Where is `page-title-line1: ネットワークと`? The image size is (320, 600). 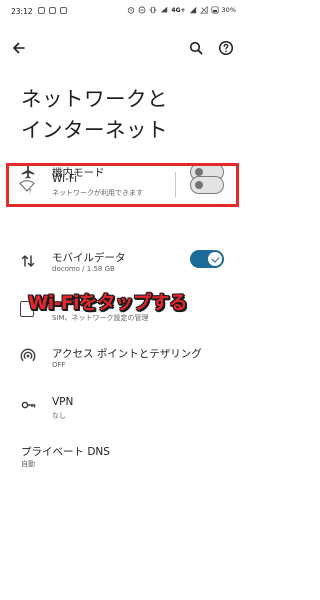
page-title-line1: ネットワークと is located at coordinates (94, 99).